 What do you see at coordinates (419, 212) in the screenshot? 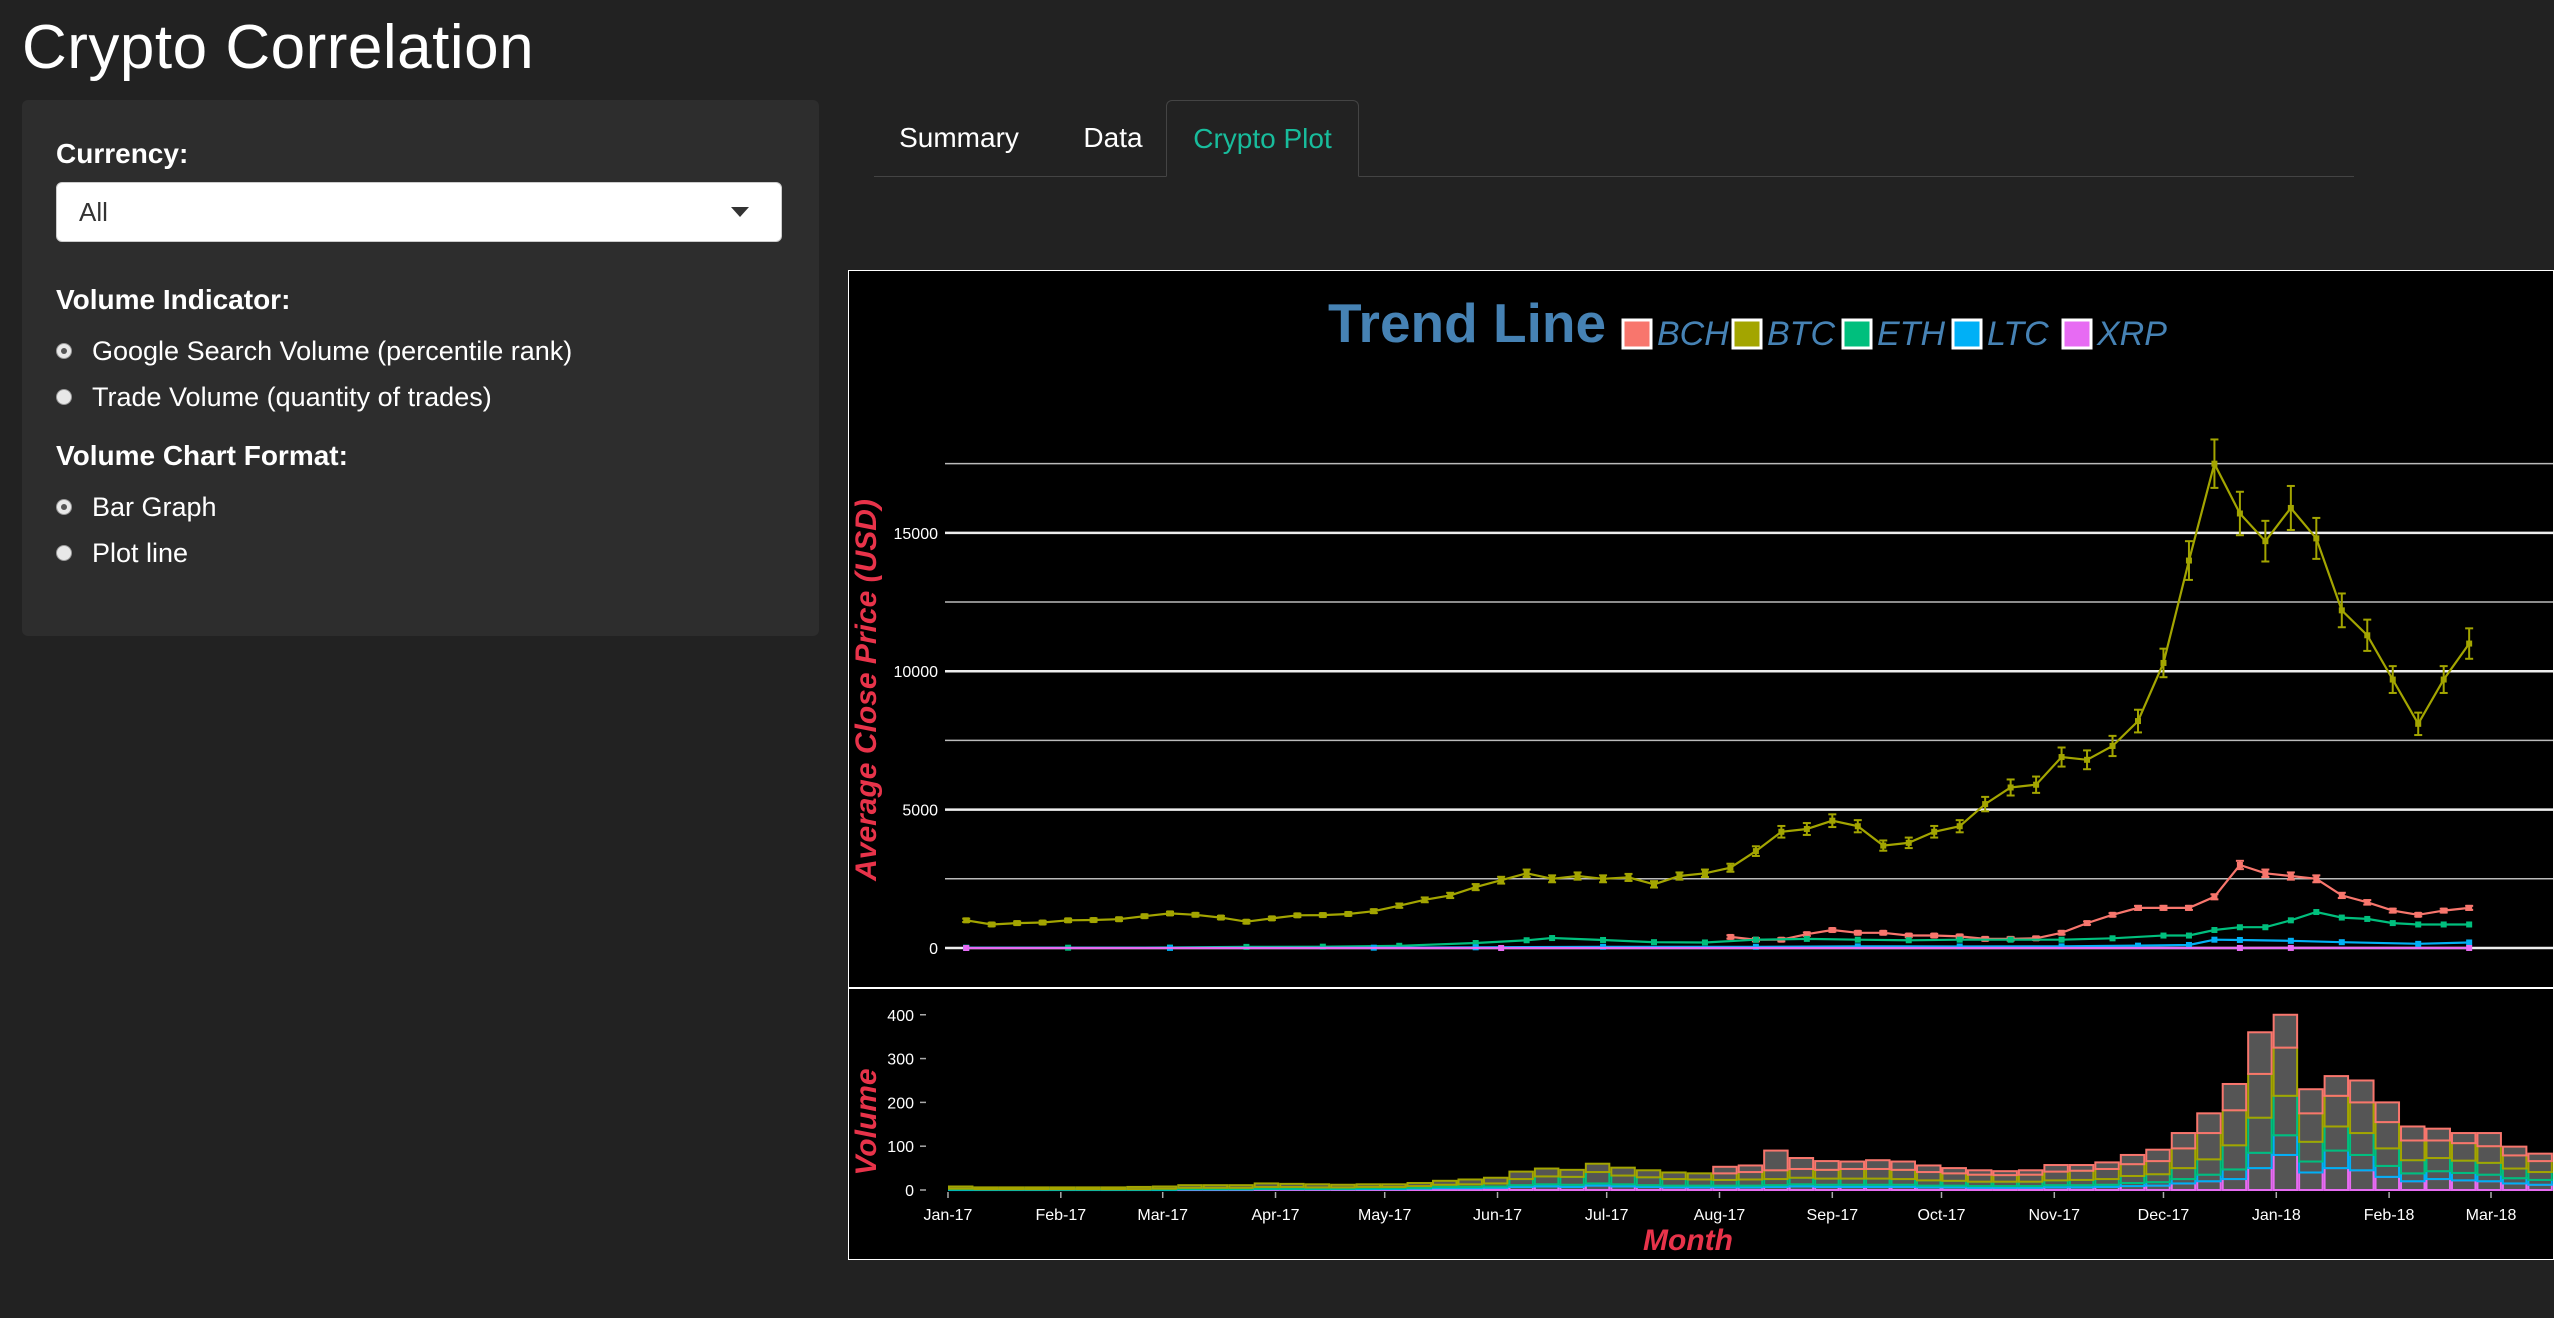
I see `currency-select: All` at bounding box center [419, 212].